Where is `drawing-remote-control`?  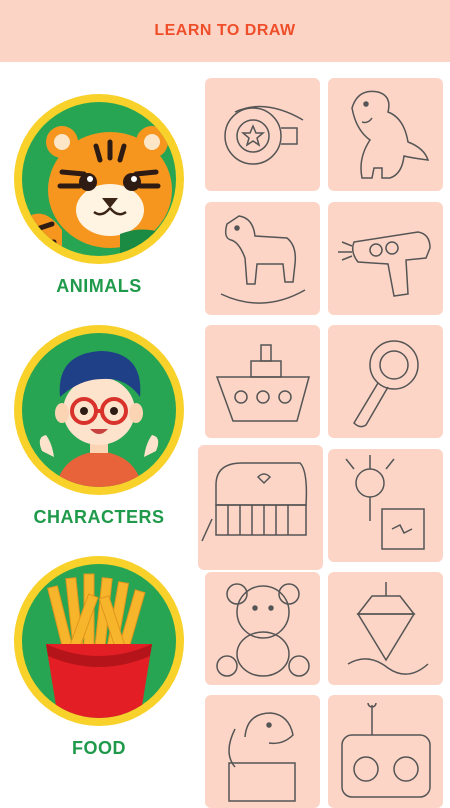 drawing-remote-control is located at coordinates (385, 751).